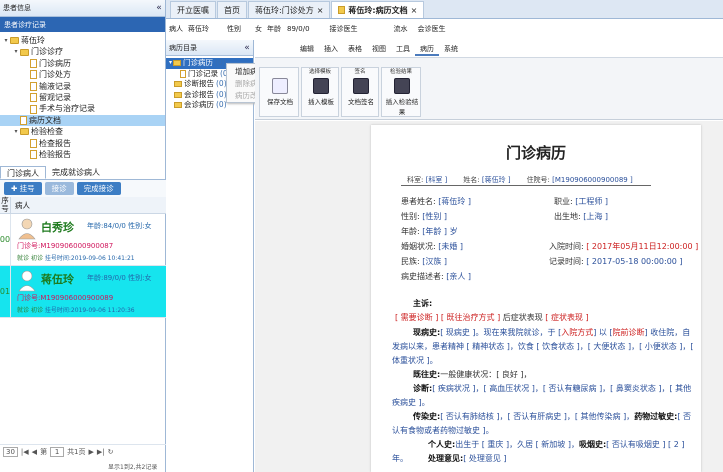 The image size is (723, 472). I want to click on sex-key: 性别:, so click(410, 216).